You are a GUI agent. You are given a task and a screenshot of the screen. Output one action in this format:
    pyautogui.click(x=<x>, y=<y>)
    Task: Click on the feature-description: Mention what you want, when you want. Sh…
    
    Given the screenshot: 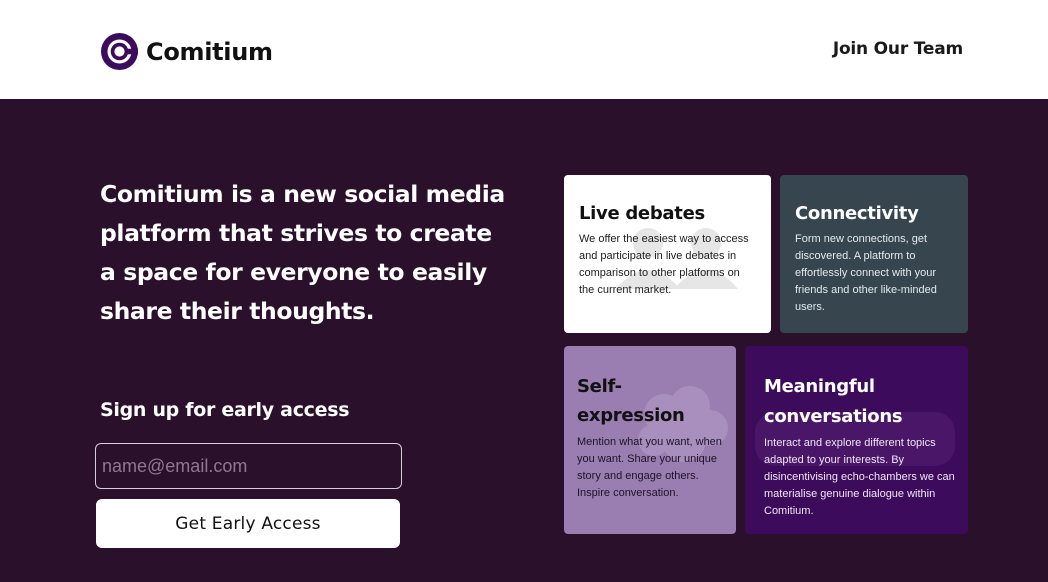 What is the action you would take?
    pyautogui.click(x=649, y=467)
    